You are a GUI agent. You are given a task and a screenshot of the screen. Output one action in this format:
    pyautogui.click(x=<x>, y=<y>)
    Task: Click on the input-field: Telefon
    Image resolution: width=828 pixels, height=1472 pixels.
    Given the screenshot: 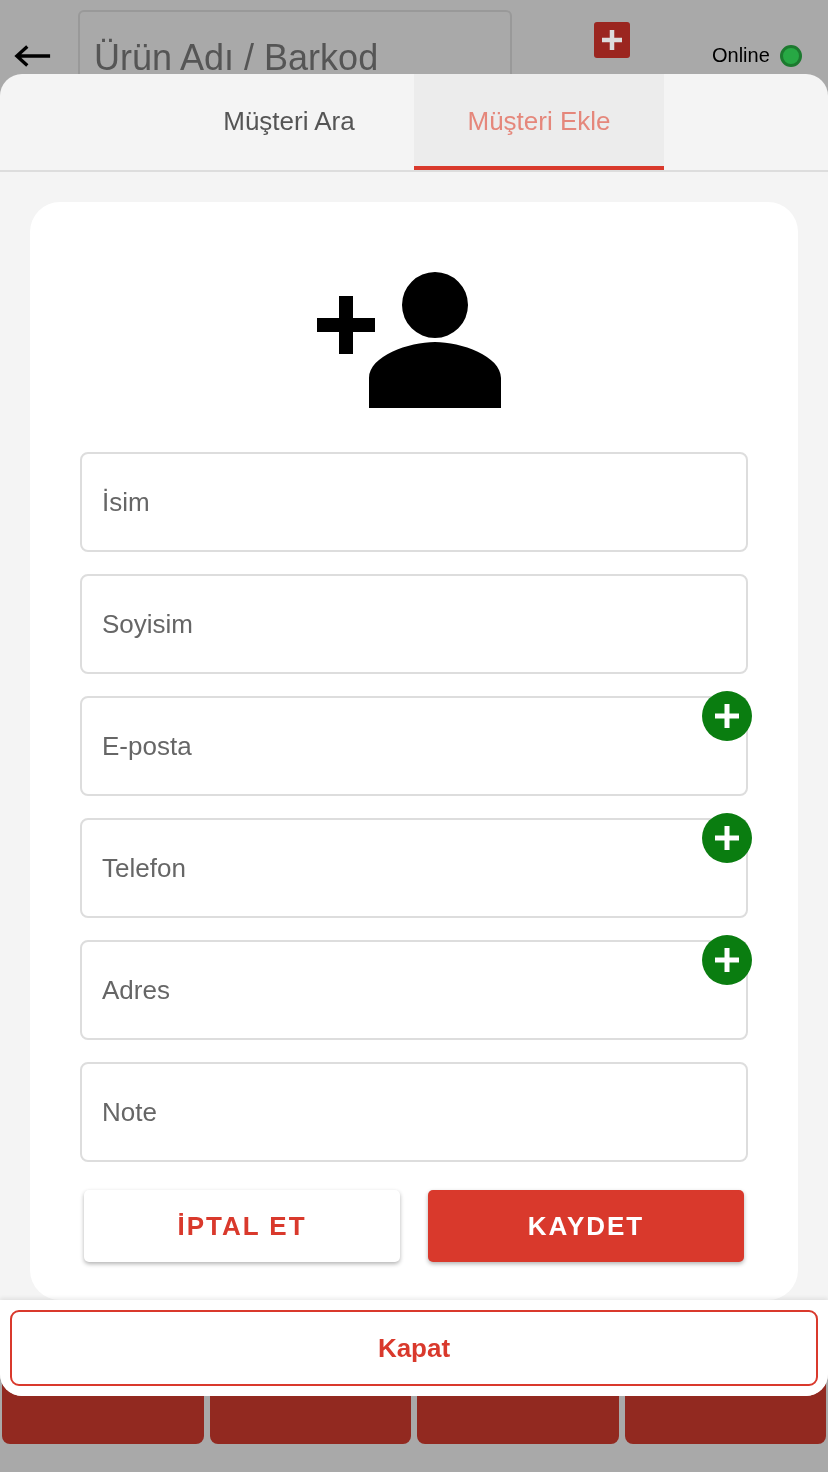 What is the action you would take?
    pyautogui.click(x=414, y=868)
    